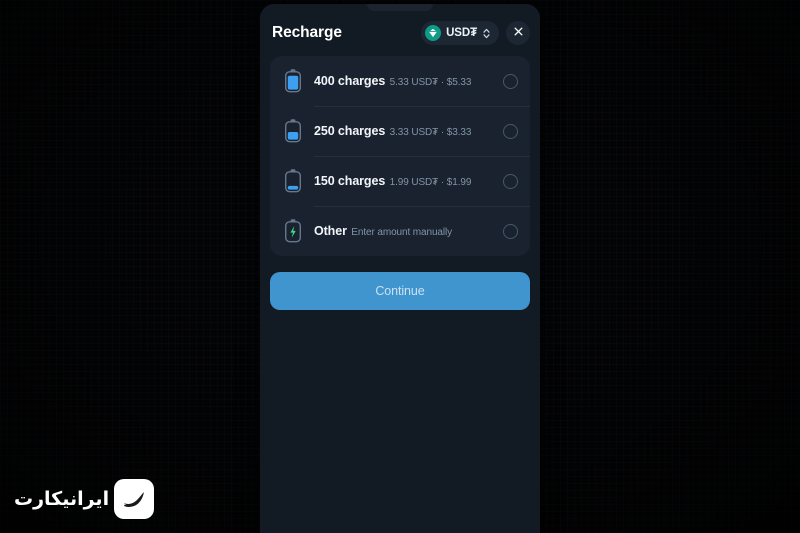  What do you see at coordinates (307, 32) in the screenshot?
I see `page-title: Recharge` at bounding box center [307, 32].